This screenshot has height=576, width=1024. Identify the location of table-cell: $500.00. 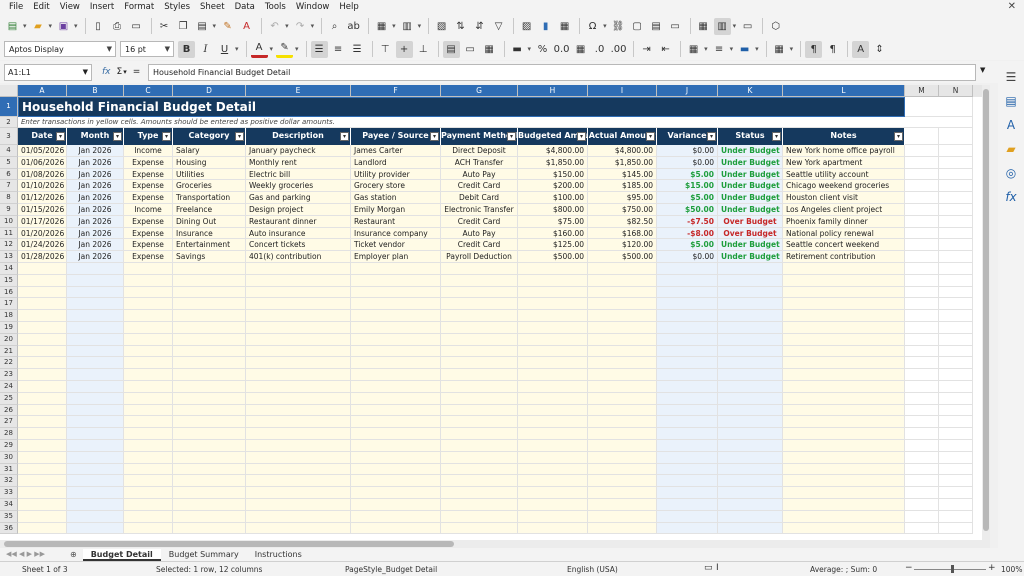
(553, 257).